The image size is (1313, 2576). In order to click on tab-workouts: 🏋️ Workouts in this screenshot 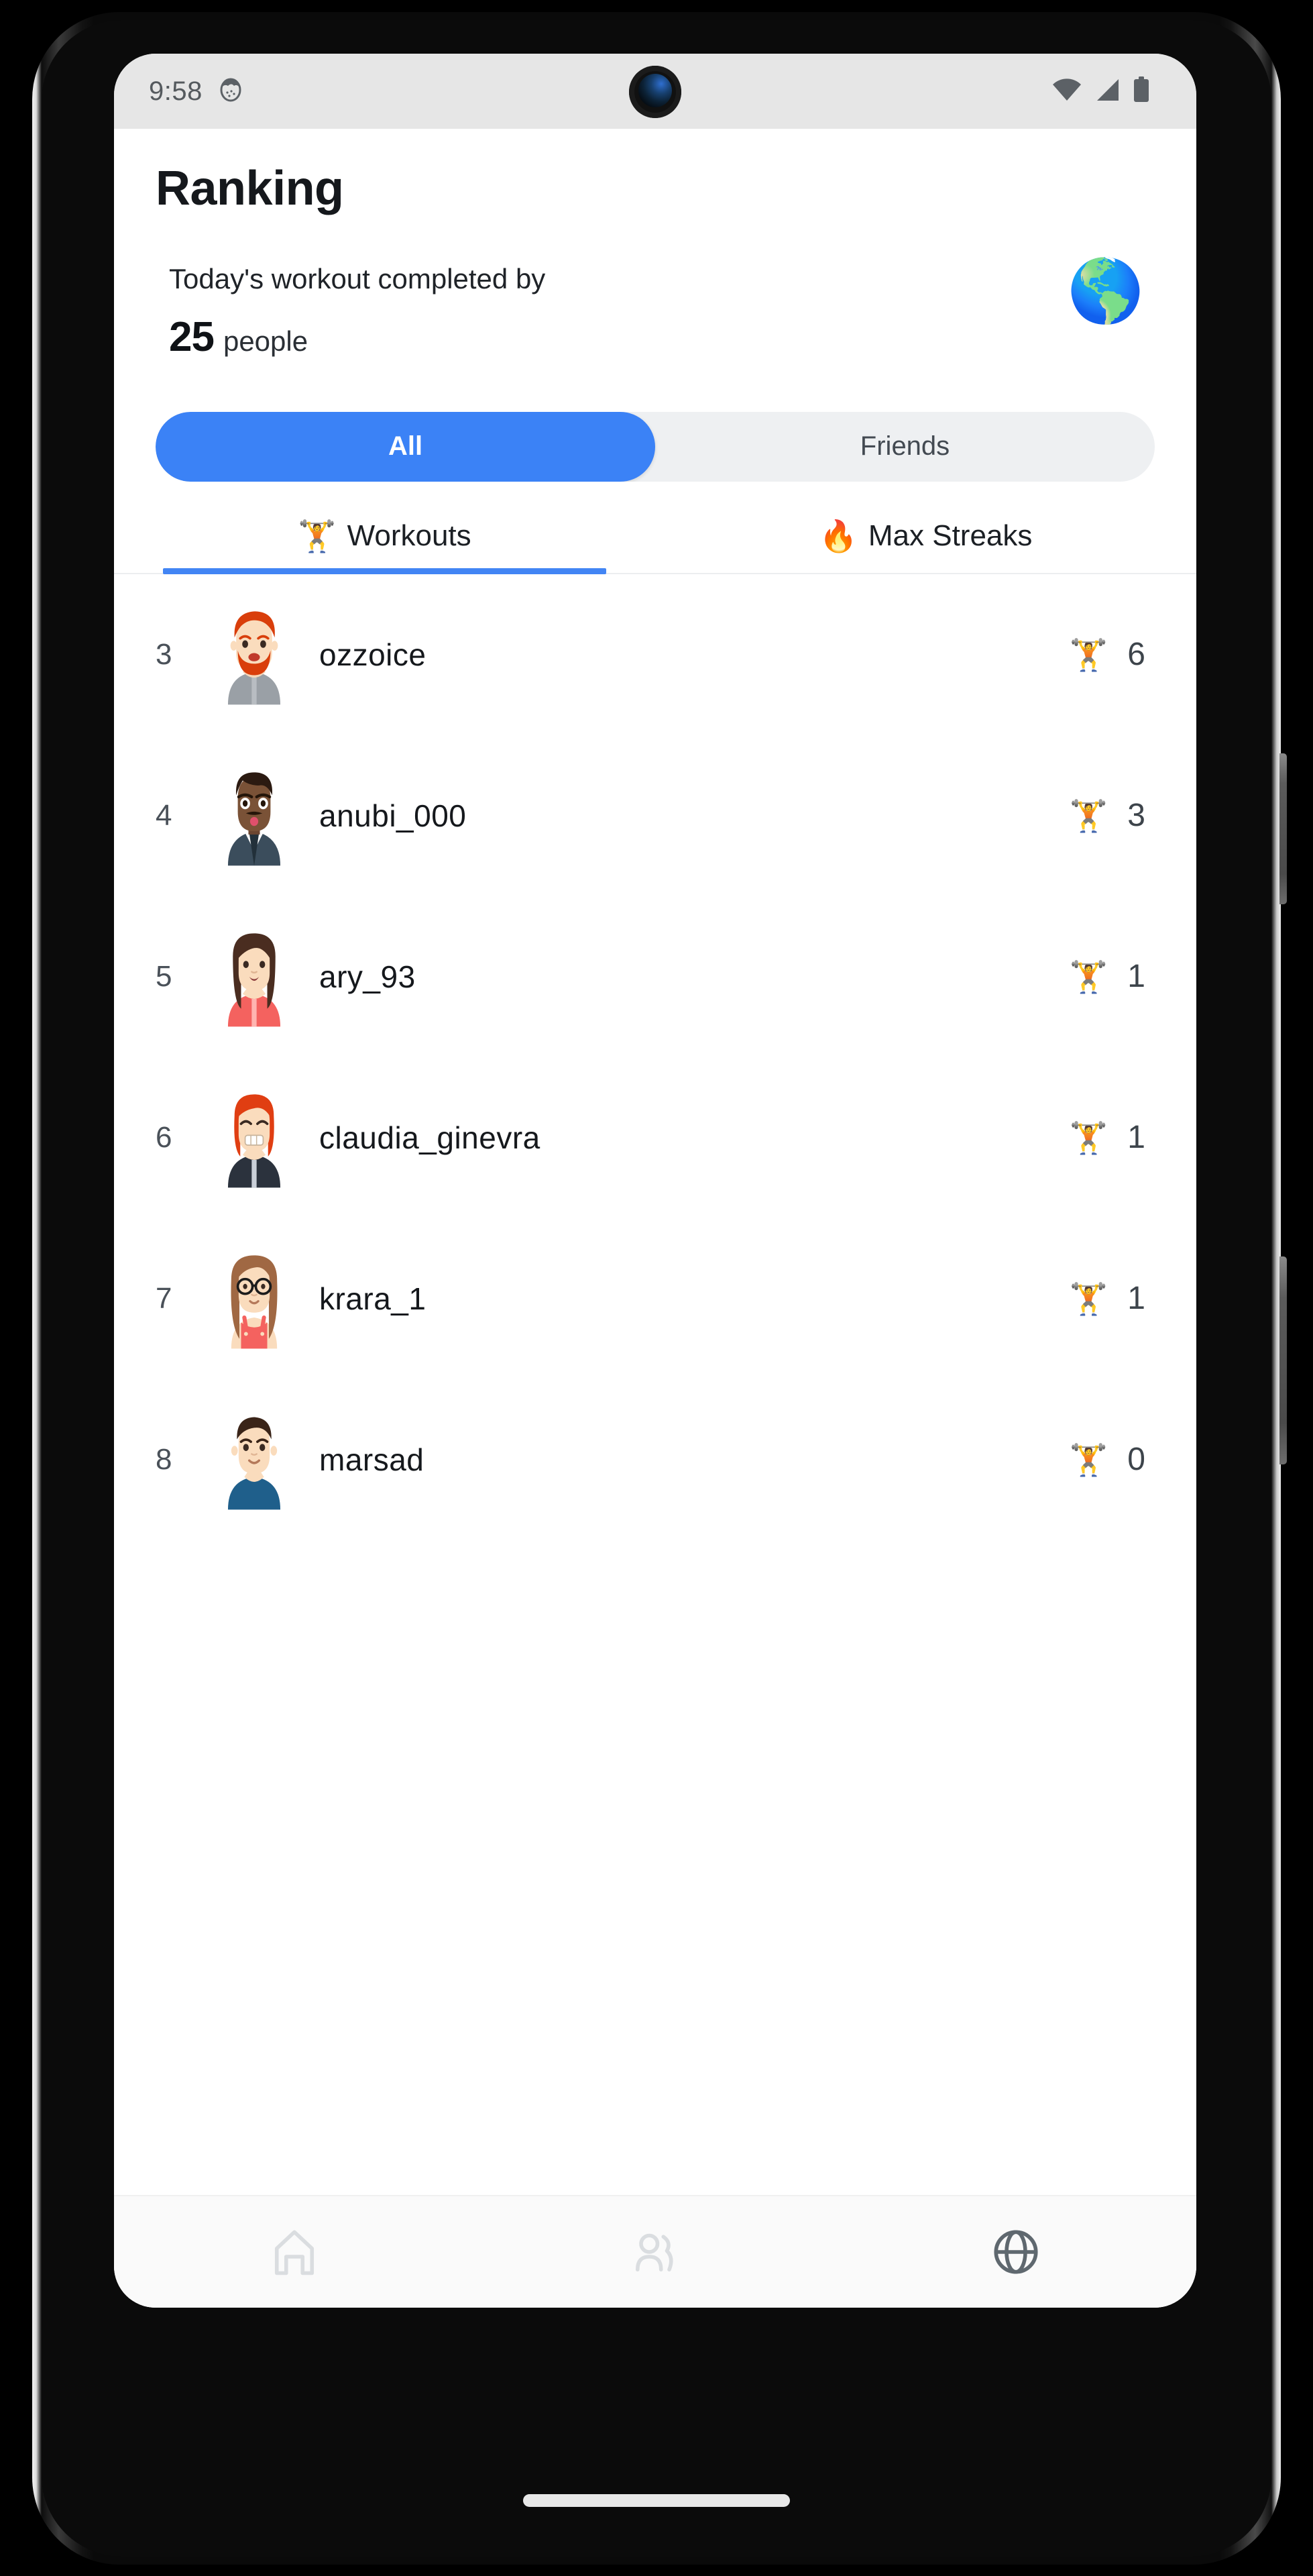, I will do `click(384, 543)`.